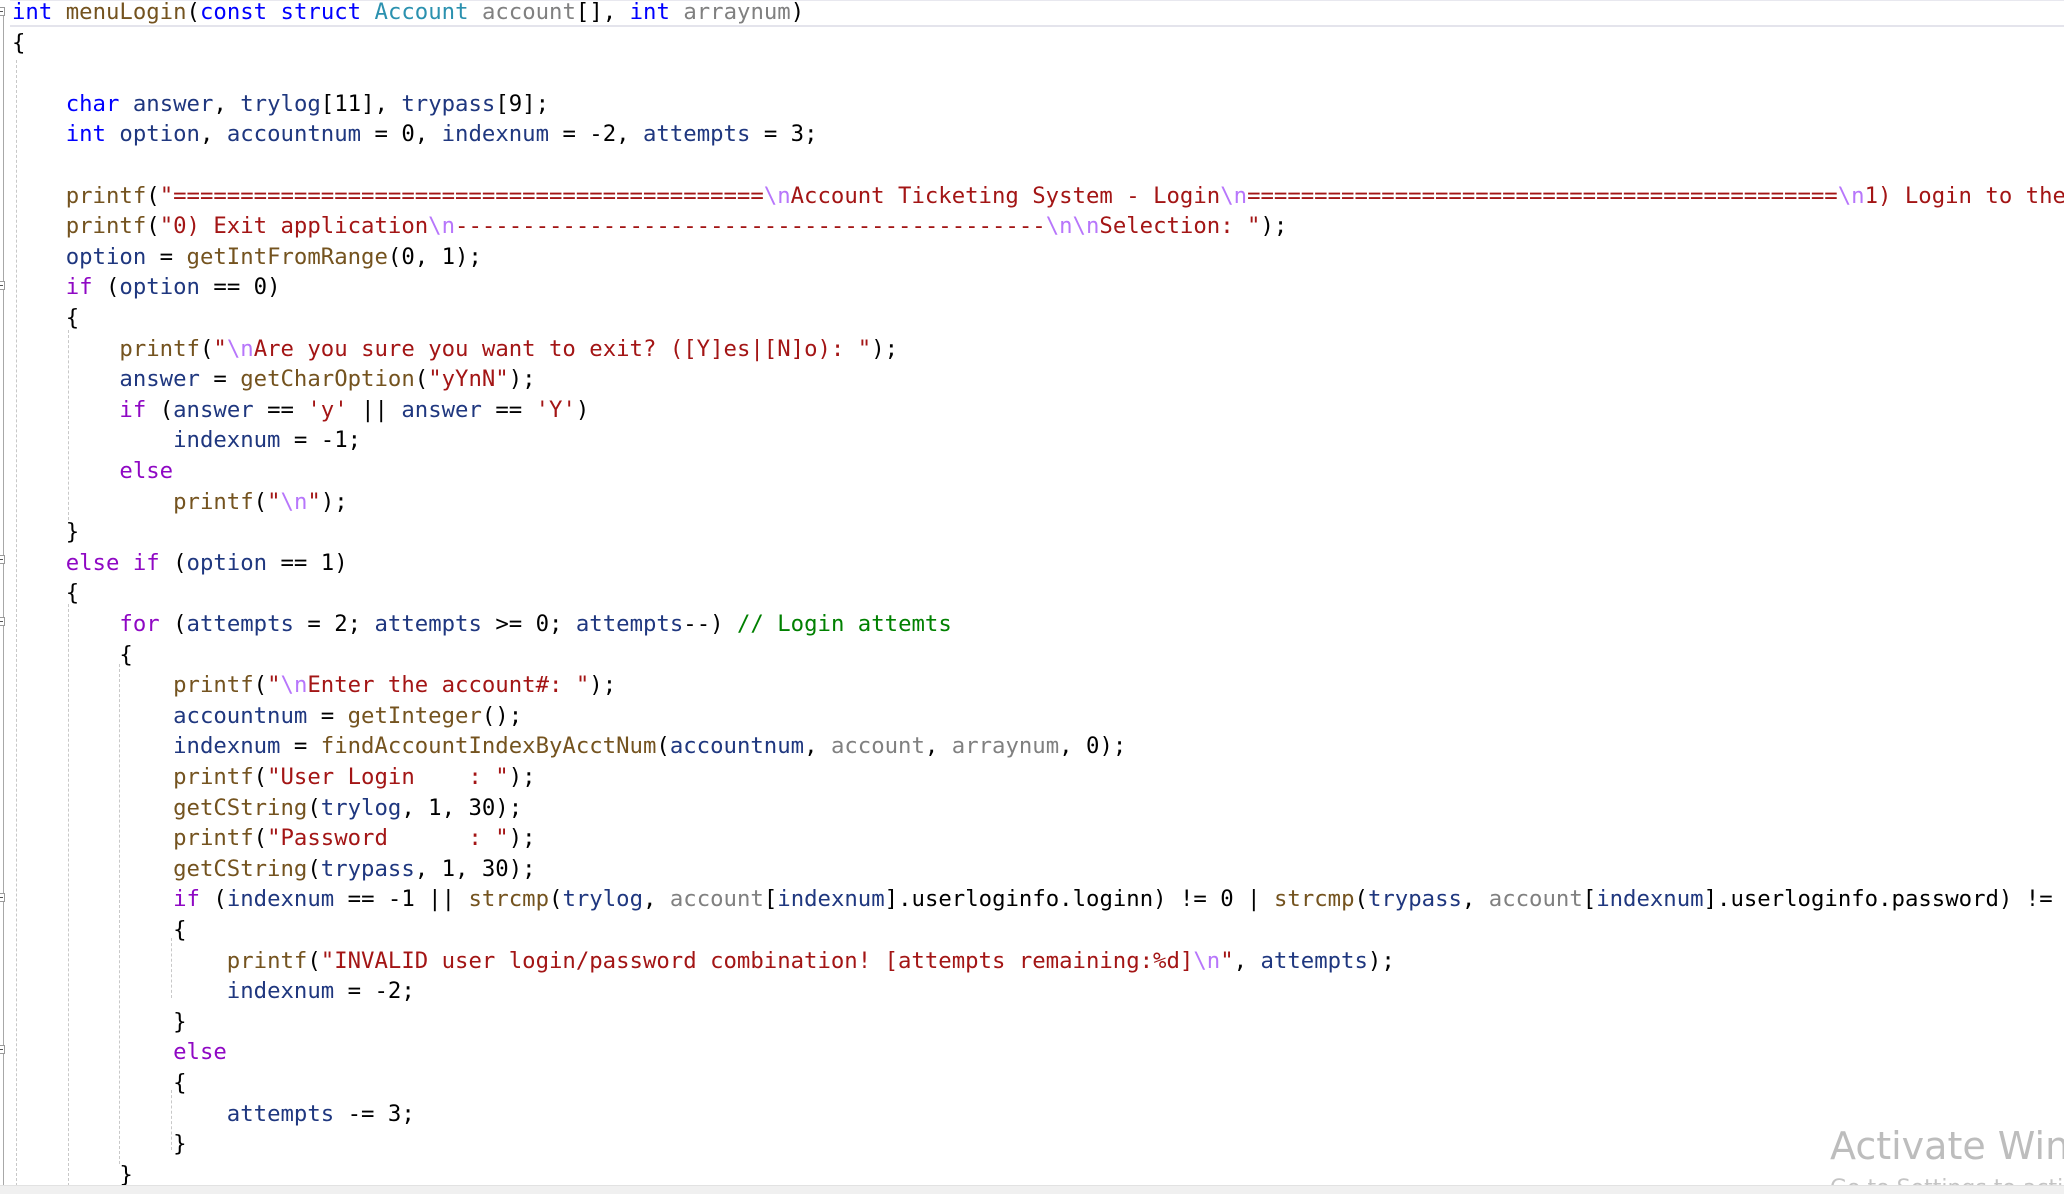 This screenshot has width=2064, height=1194. Describe the element at coordinates (273, 379) in the screenshot. I see `code-line: answer = getCharOption("yYnN");` at that location.